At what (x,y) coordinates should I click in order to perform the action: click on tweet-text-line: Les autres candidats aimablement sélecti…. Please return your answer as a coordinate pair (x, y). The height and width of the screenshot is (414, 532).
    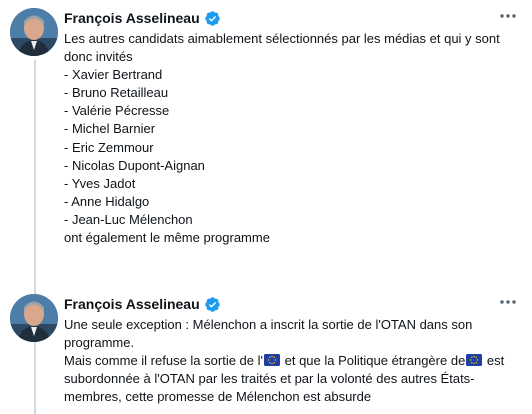
    Looking at the image, I should click on (282, 38).